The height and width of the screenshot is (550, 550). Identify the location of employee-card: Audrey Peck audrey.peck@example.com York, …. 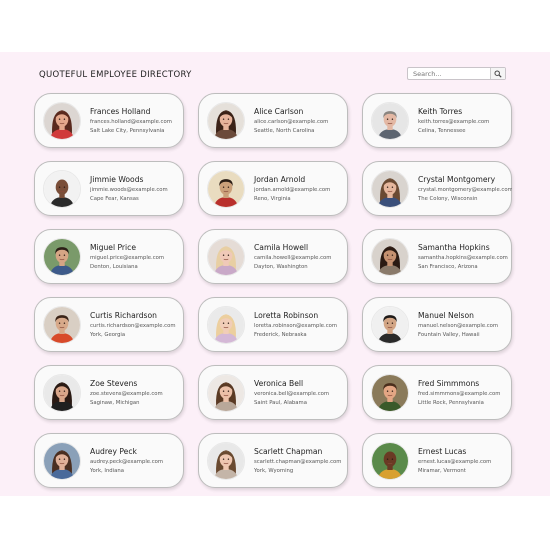
(109, 460).